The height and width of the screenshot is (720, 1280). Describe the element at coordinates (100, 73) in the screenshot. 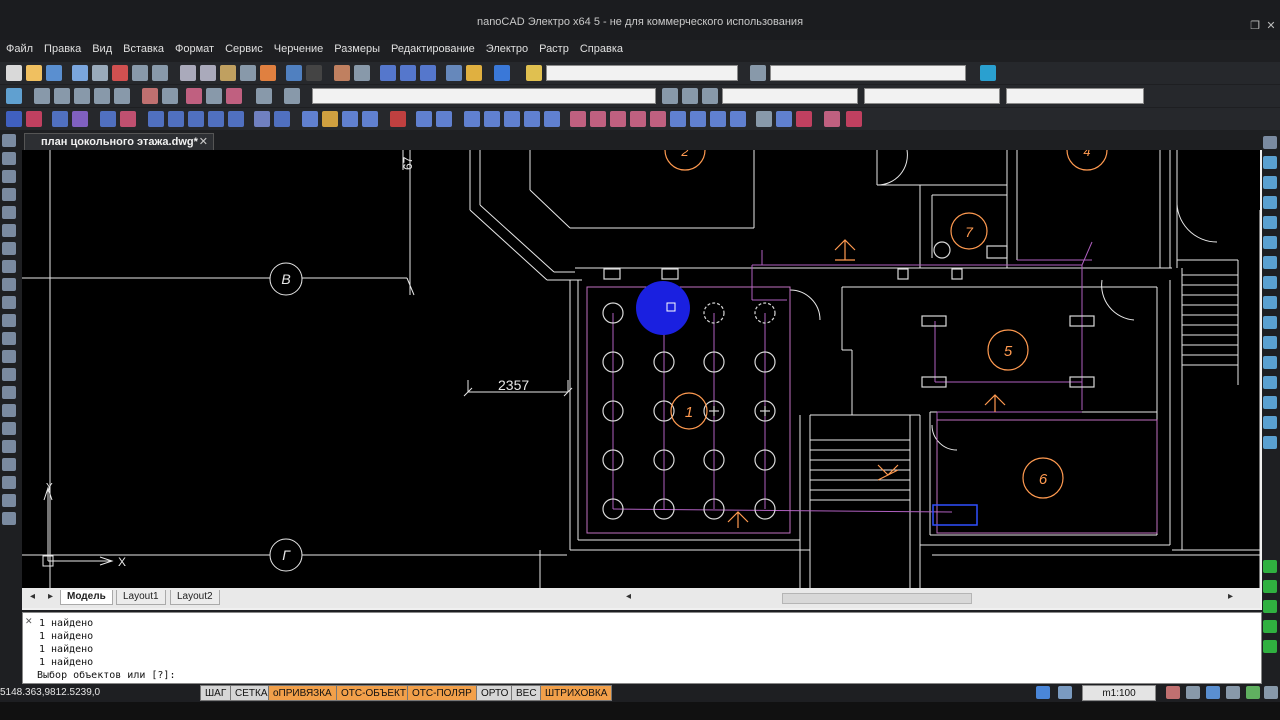

I see `preview-icon` at that location.